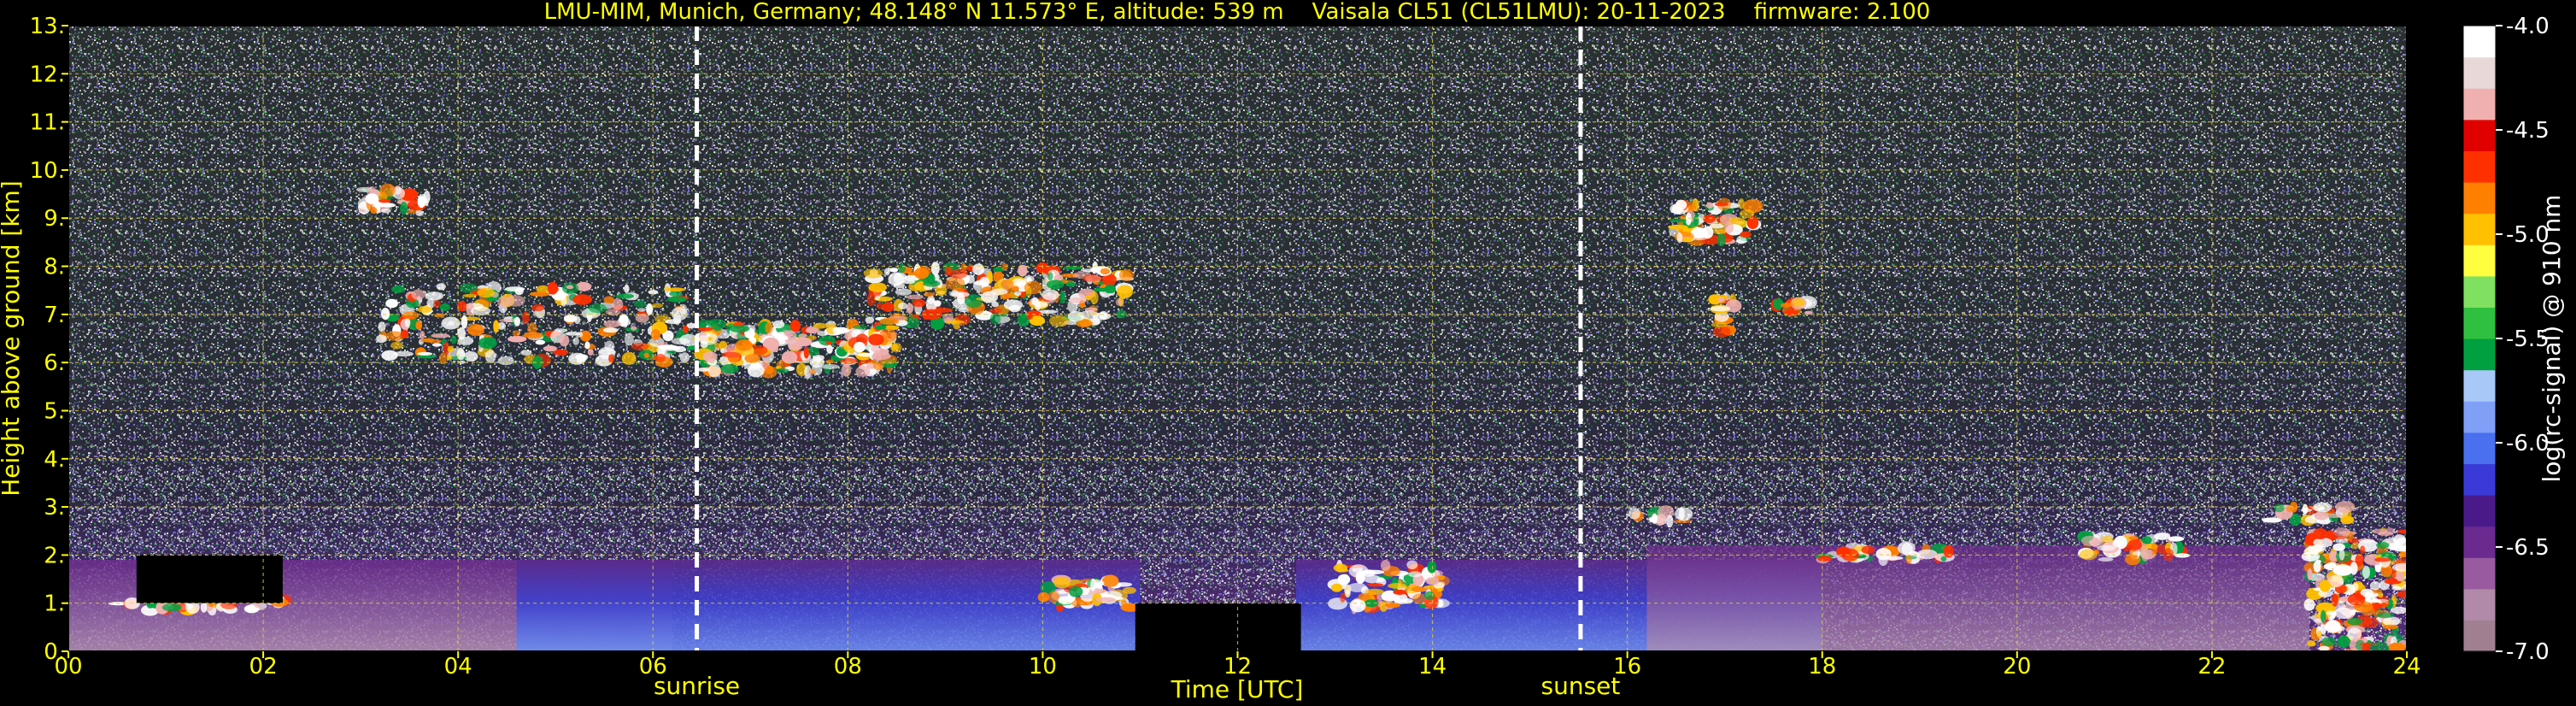 This screenshot has width=2576, height=706. I want to click on sunset-label: sunset, so click(1580, 686).